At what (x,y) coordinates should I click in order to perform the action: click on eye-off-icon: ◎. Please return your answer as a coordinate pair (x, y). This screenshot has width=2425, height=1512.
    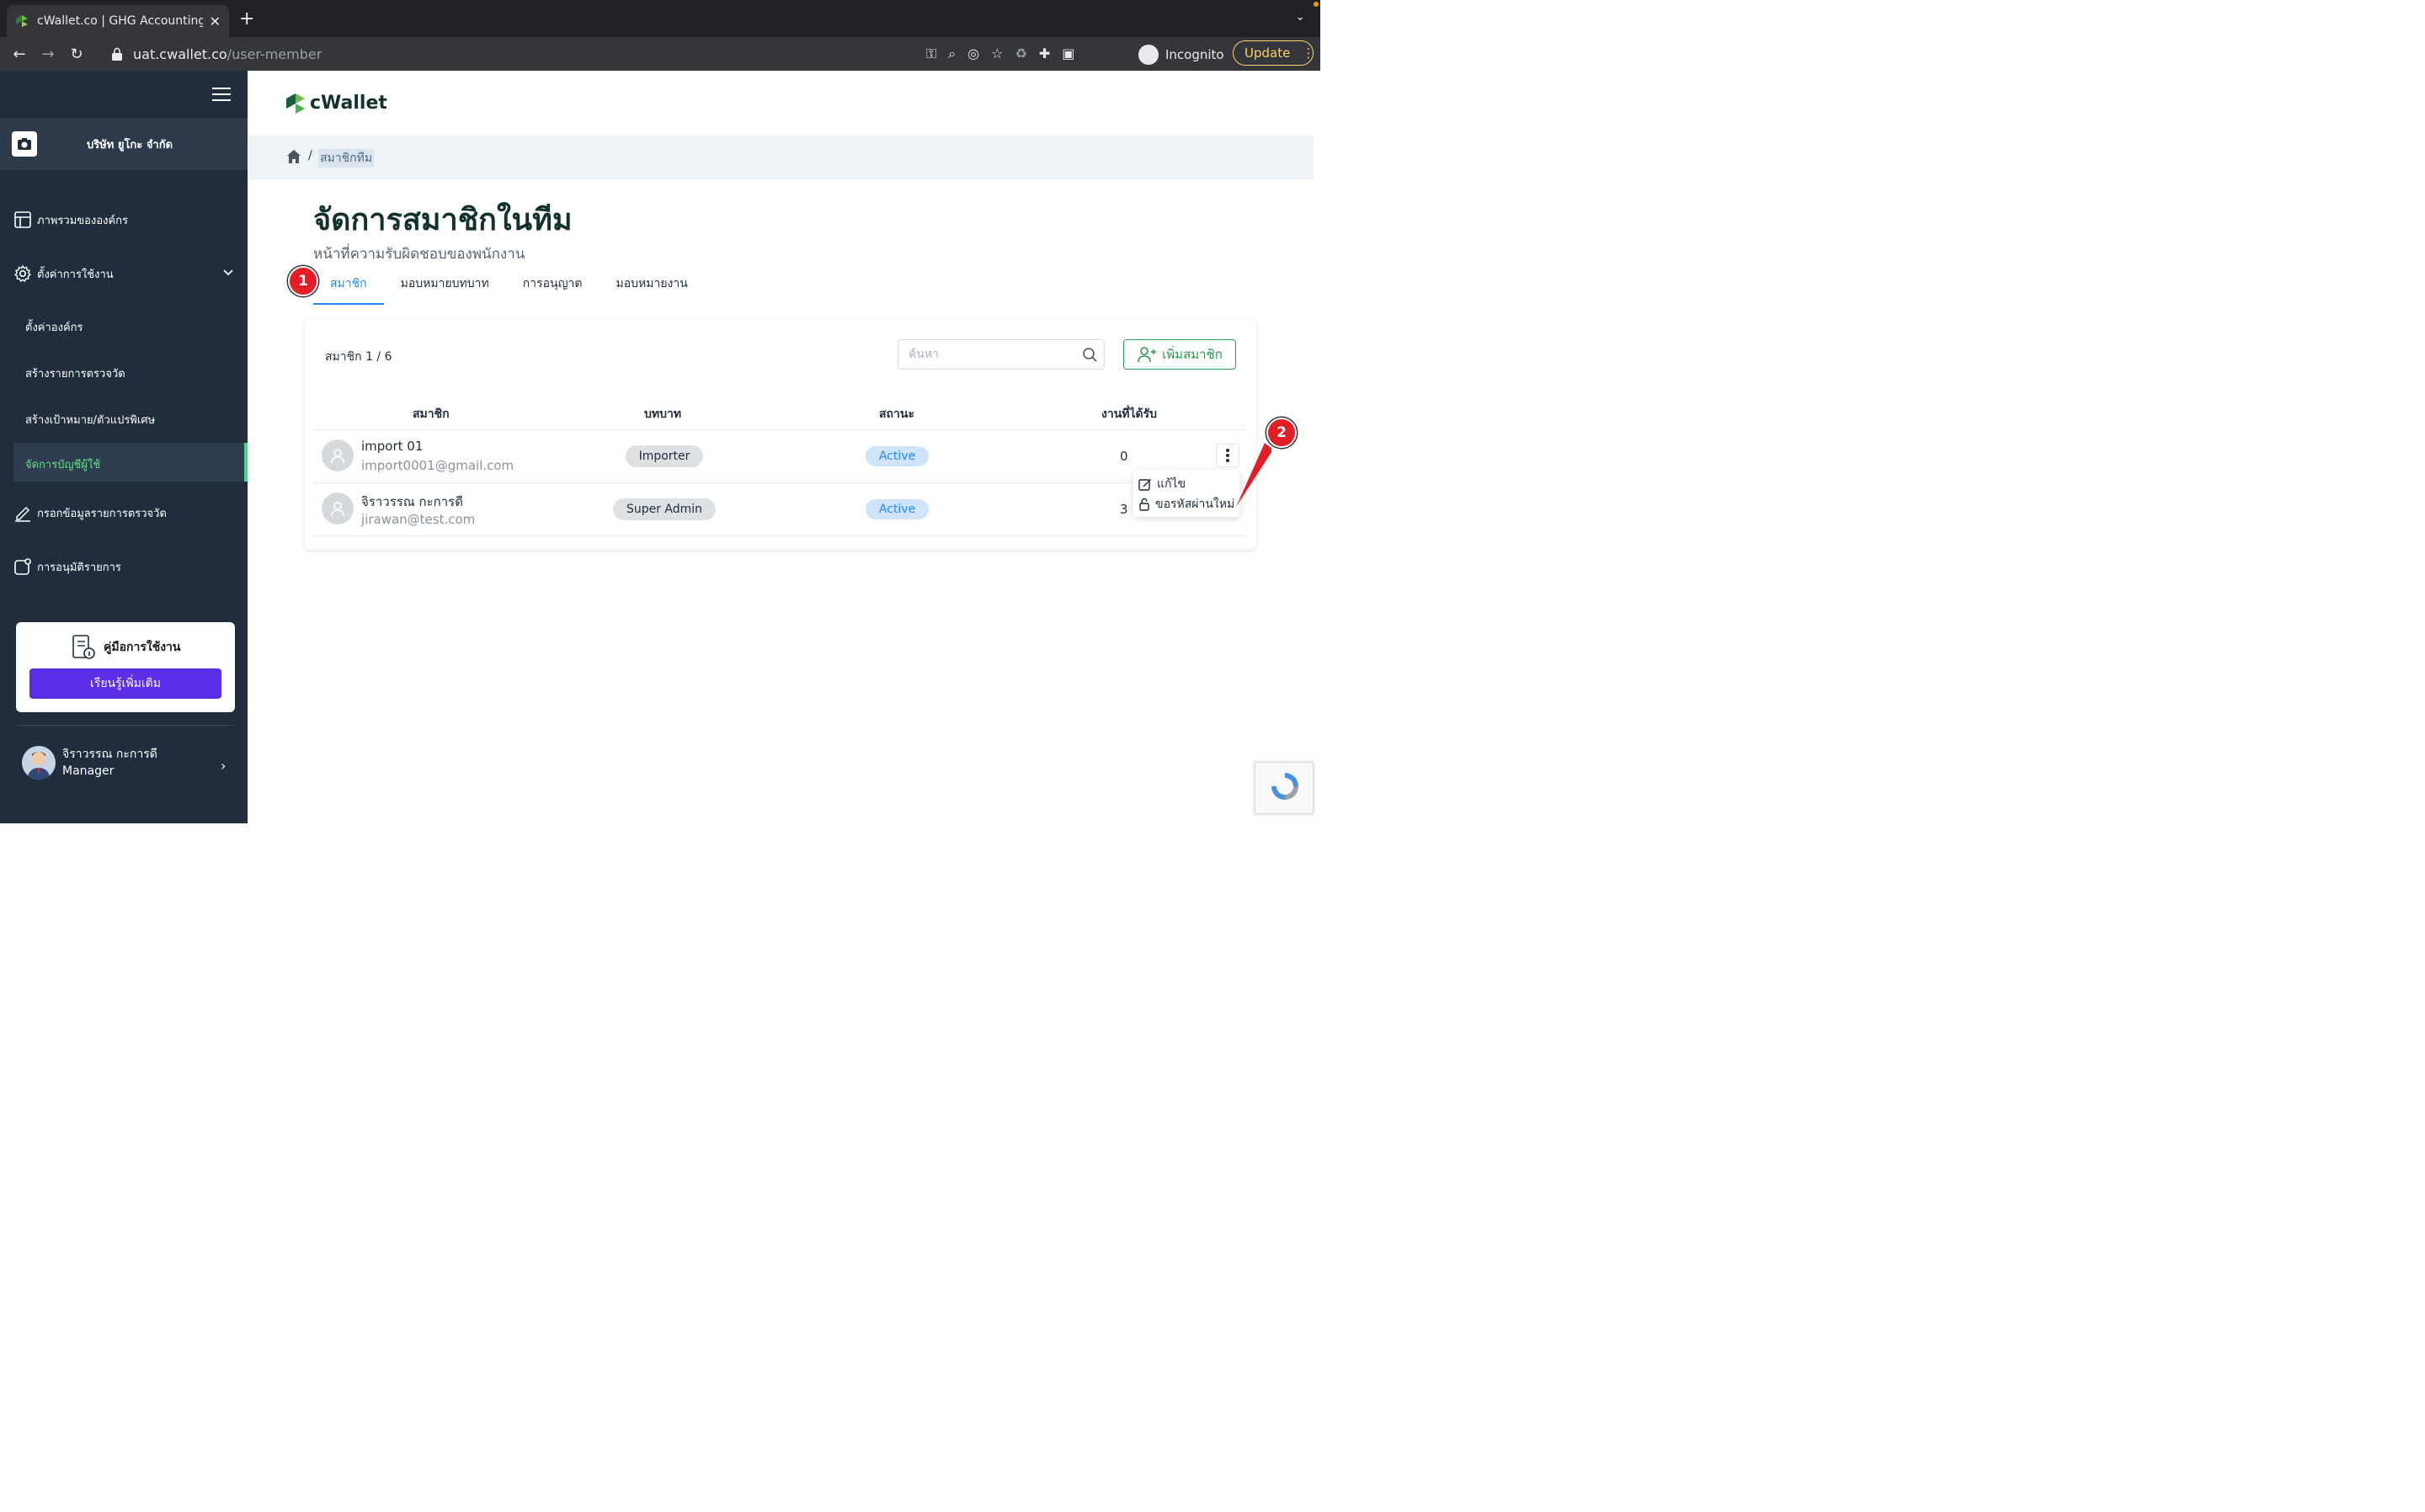
    Looking at the image, I should click on (973, 54).